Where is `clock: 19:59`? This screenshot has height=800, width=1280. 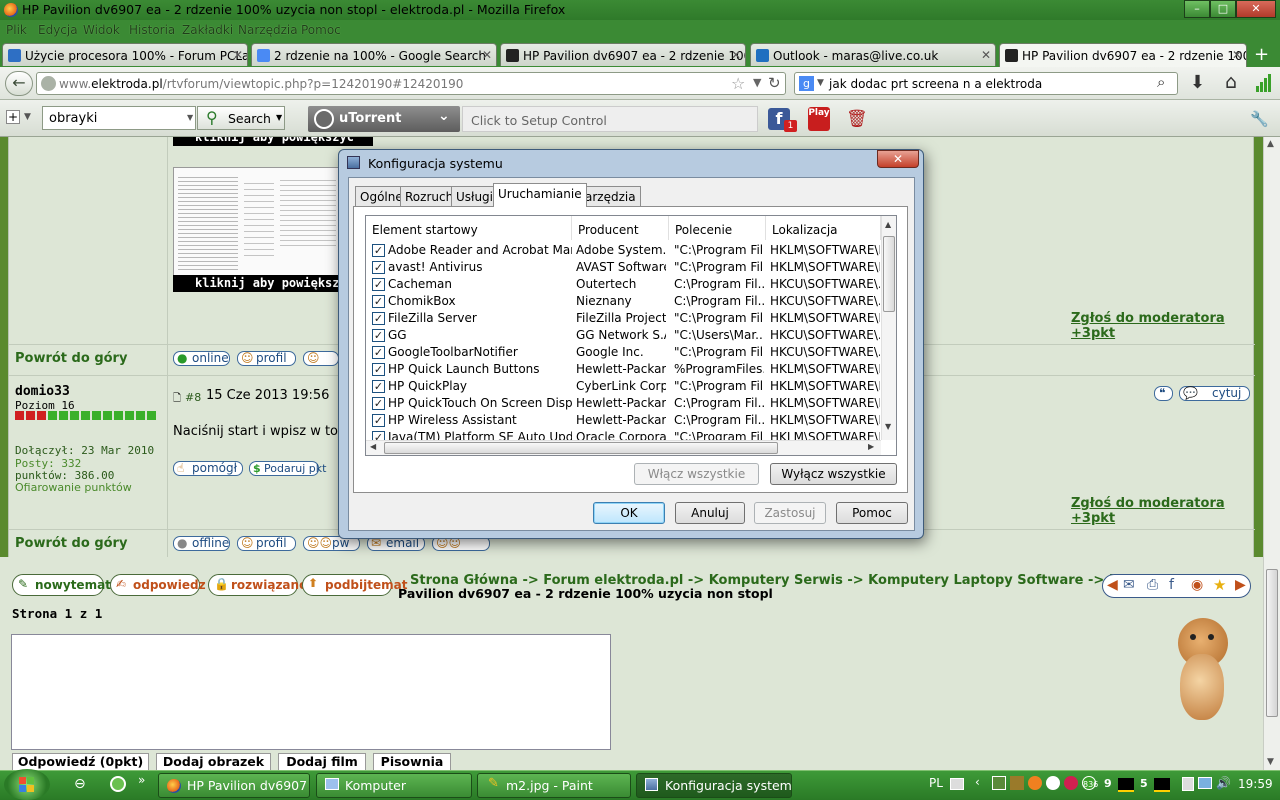
clock: 19:59 is located at coordinates (1255, 784).